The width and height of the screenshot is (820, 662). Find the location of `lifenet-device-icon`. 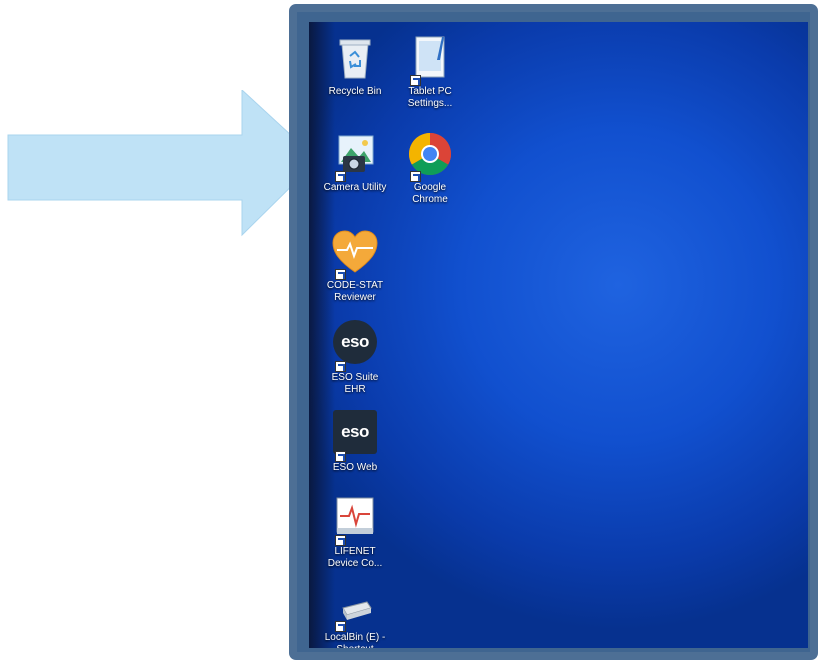

lifenet-device-icon is located at coordinates (355, 520).